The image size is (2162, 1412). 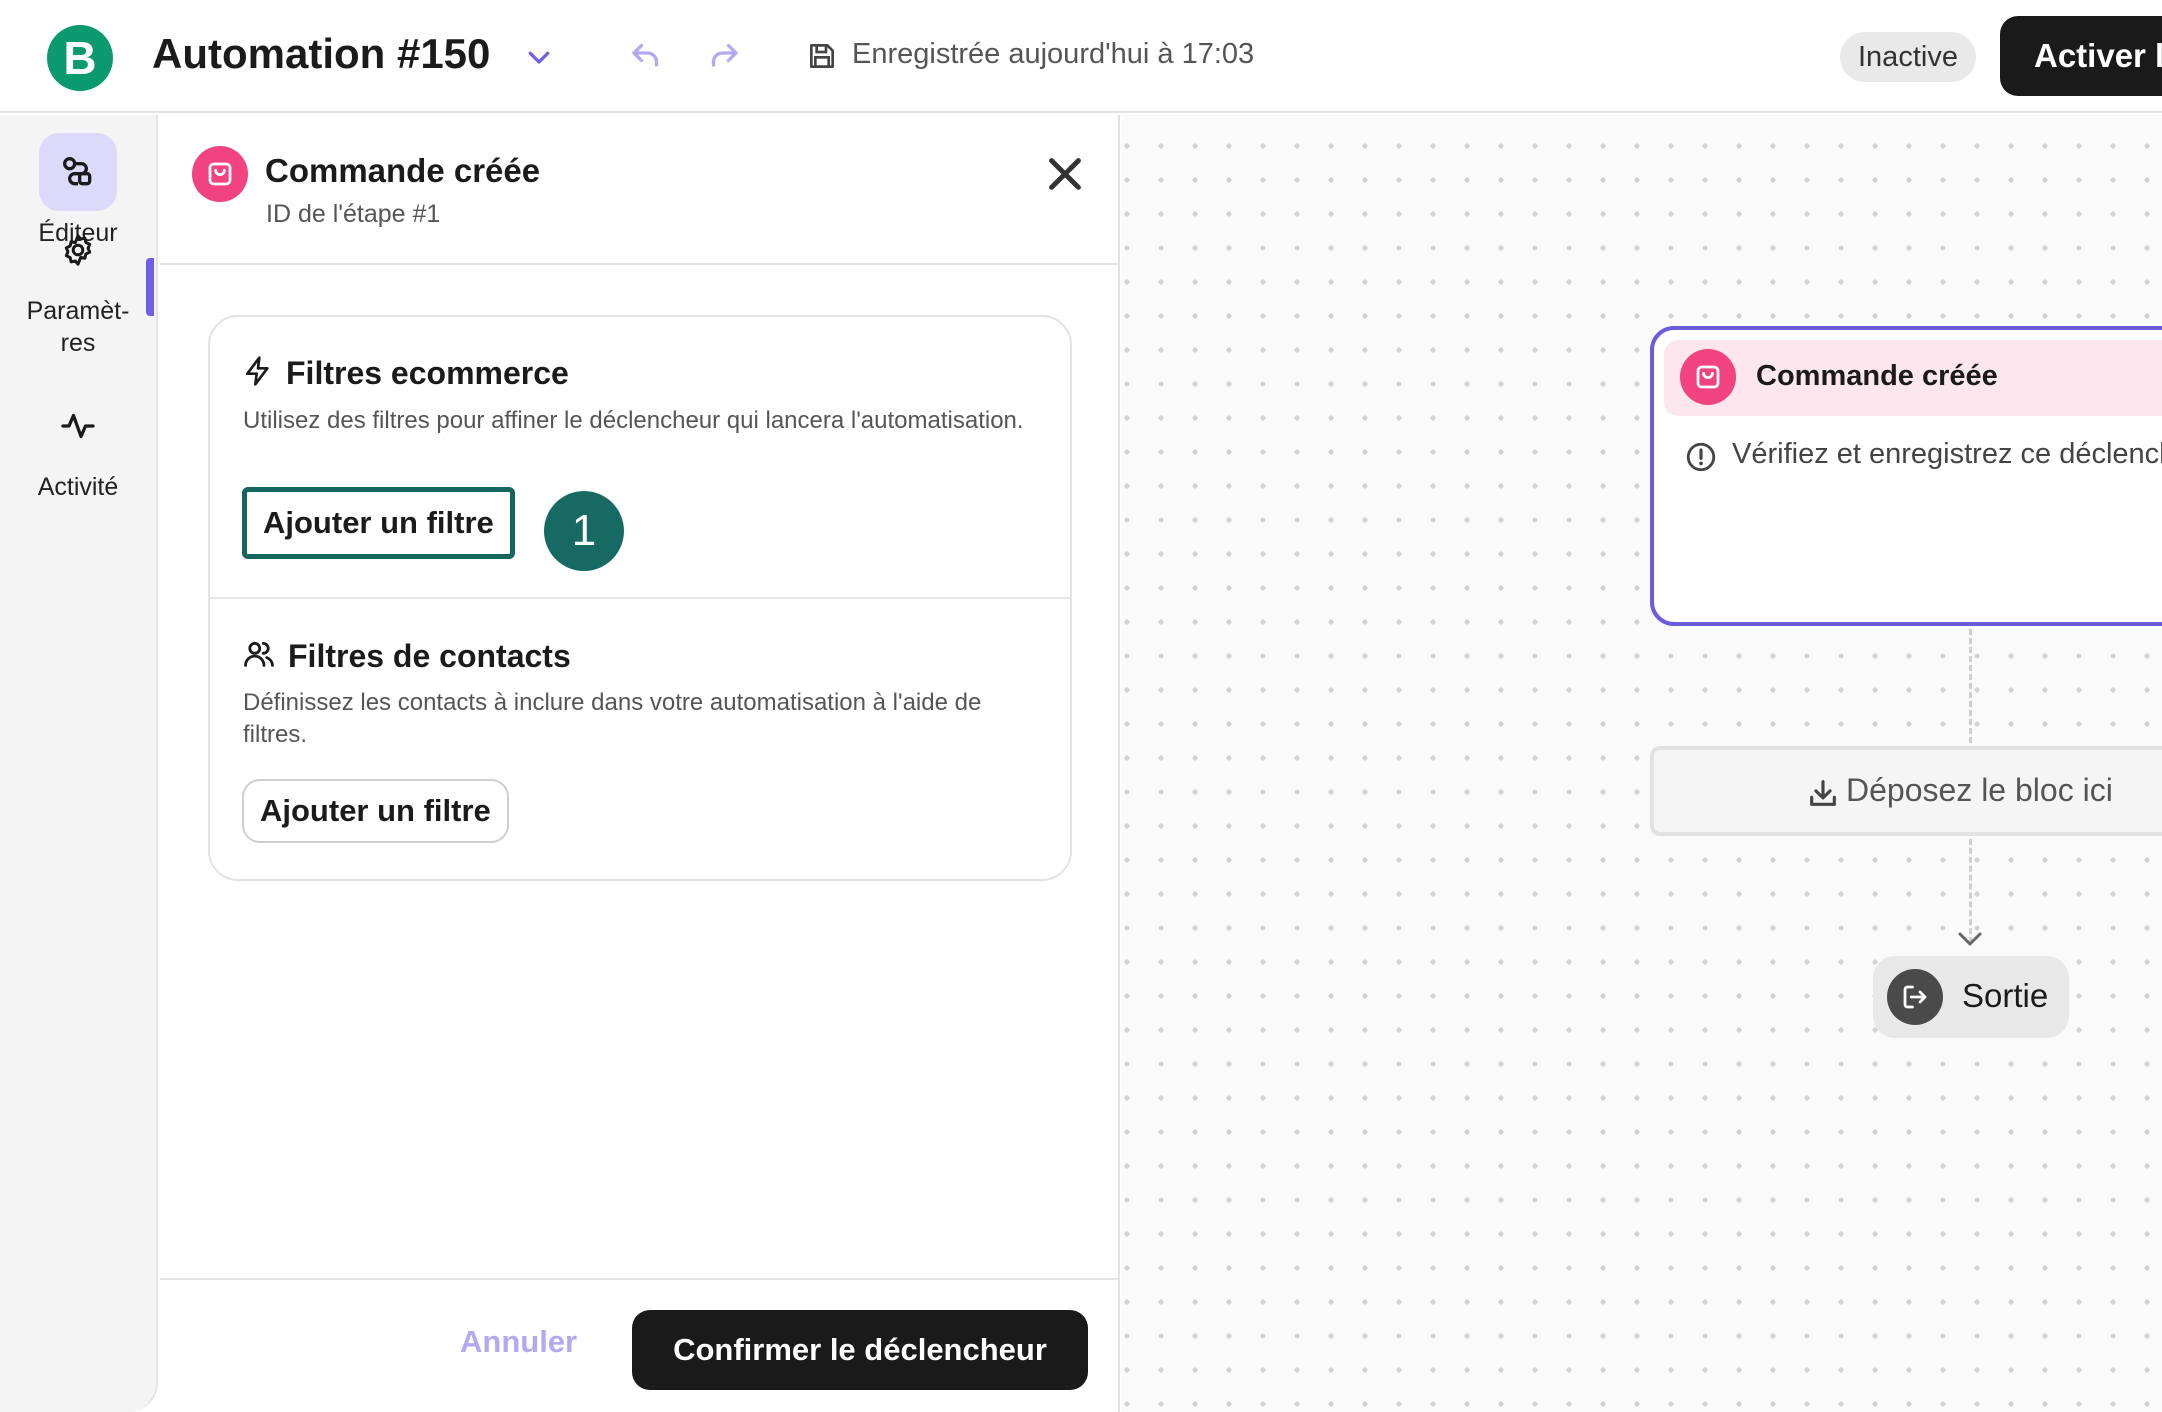 I want to click on rail-active-marker, so click(x=150, y=287).